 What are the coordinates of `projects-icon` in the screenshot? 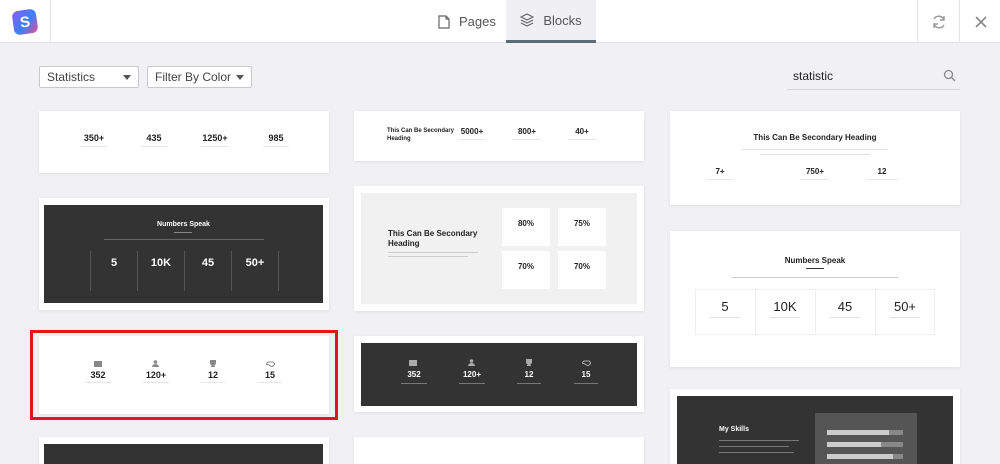 It's located at (413, 363).